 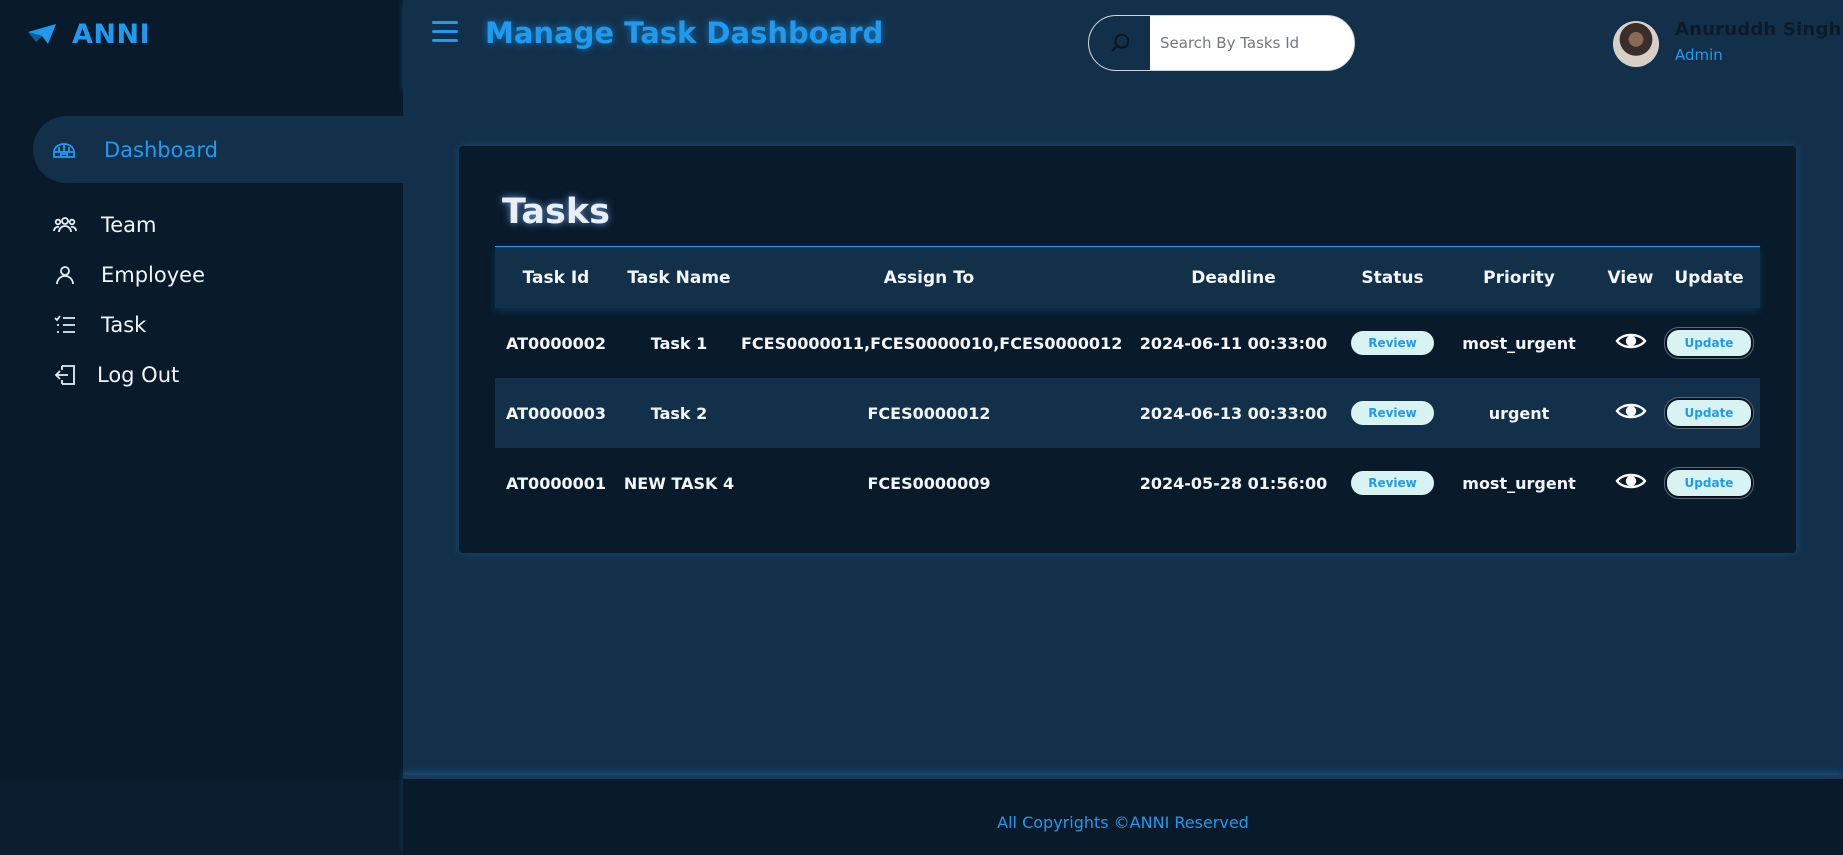 I want to click on sidebar-item-dashboard: Dashboard, so click(x=218, y=149).